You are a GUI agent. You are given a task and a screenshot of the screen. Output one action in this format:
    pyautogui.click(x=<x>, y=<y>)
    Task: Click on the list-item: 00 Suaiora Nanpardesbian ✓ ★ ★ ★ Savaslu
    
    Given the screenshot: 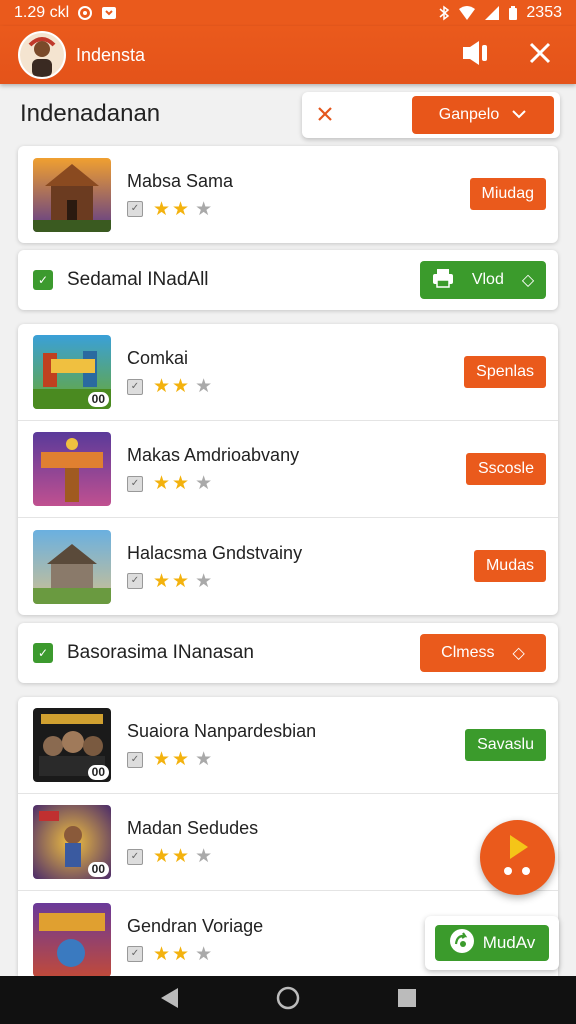 What is the action you would take?
    pyautogui.click(x=288, y=745)
    